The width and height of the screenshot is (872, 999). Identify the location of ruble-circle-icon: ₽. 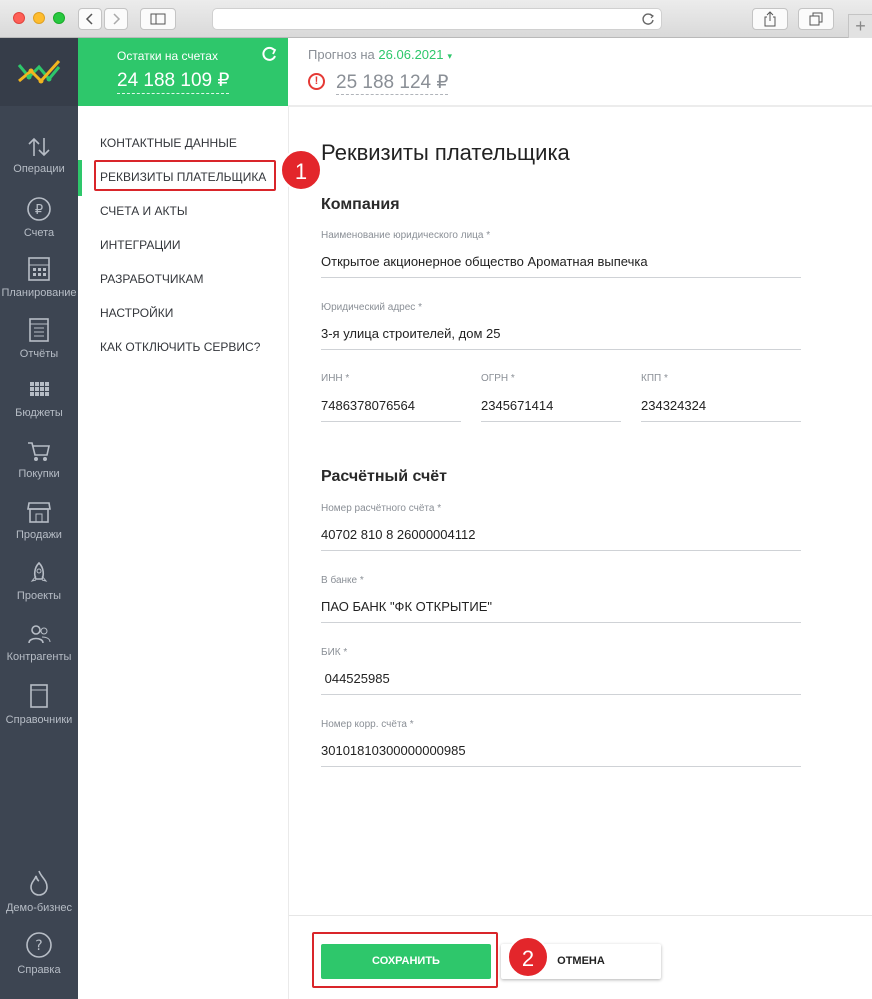
(39, 209).